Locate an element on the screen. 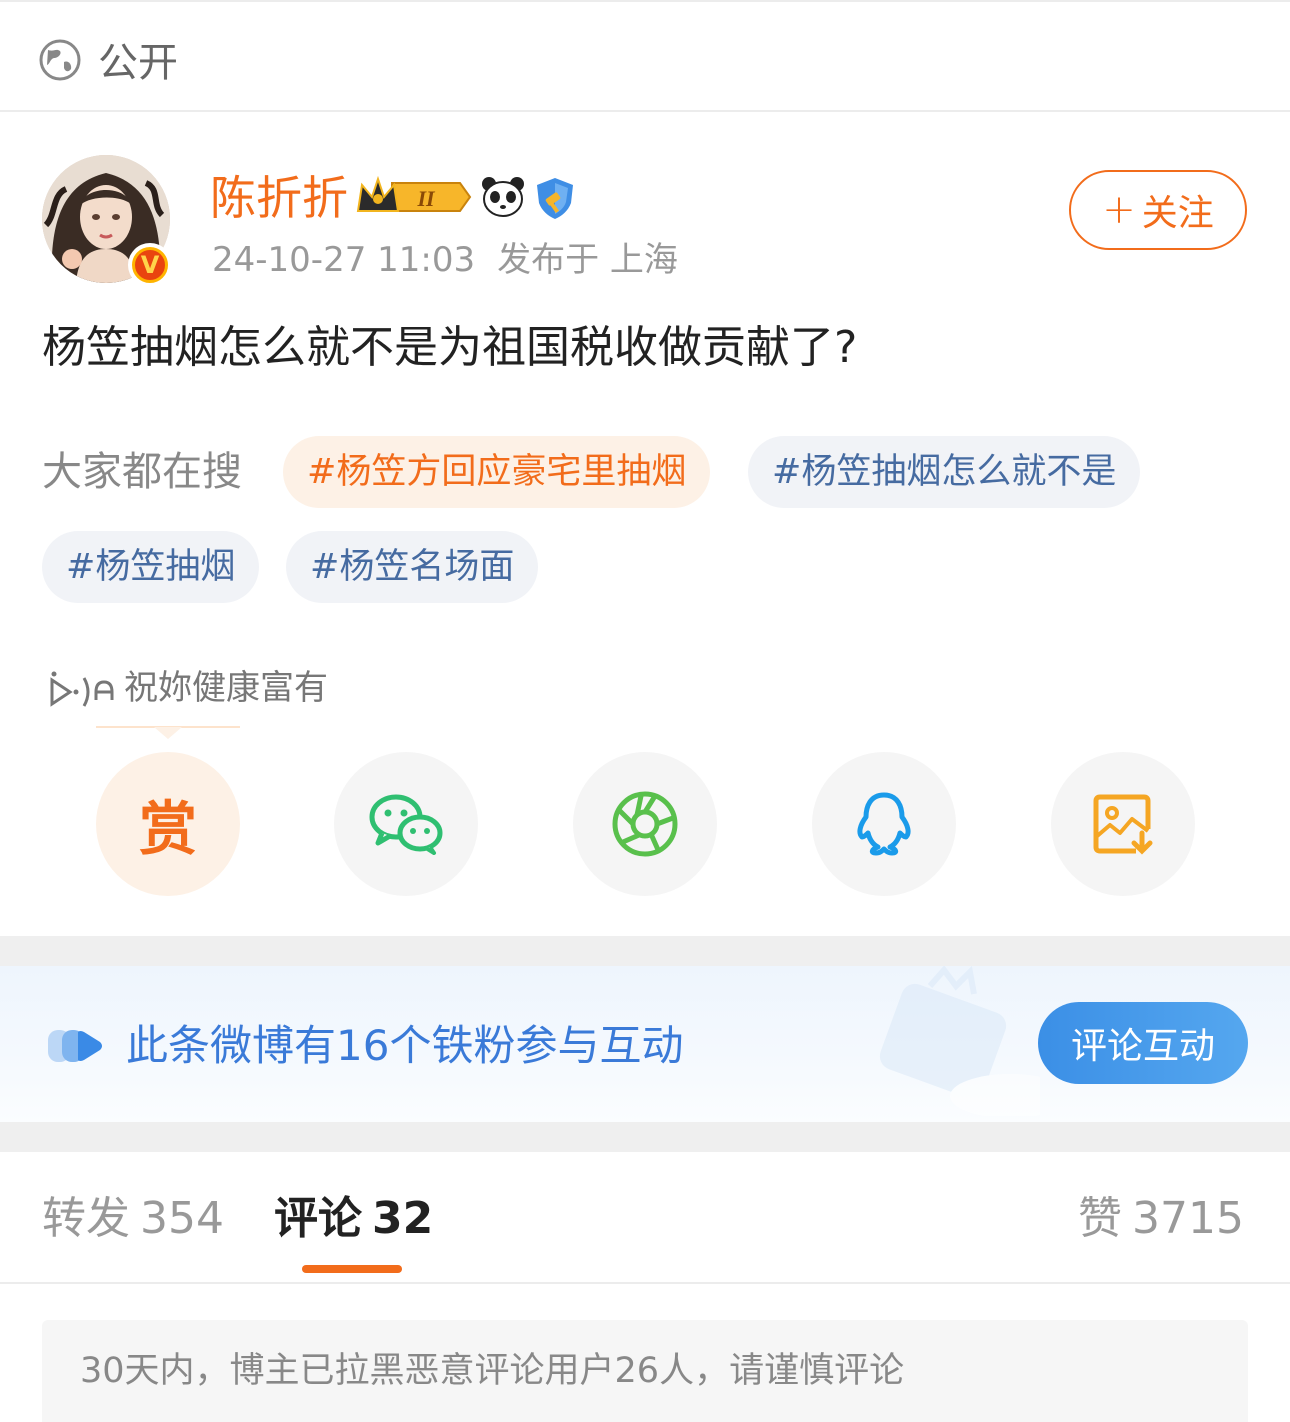 This screenshot has width=1290, height=1422. follow-label: 关注 is located at coordinates (1177, 213).